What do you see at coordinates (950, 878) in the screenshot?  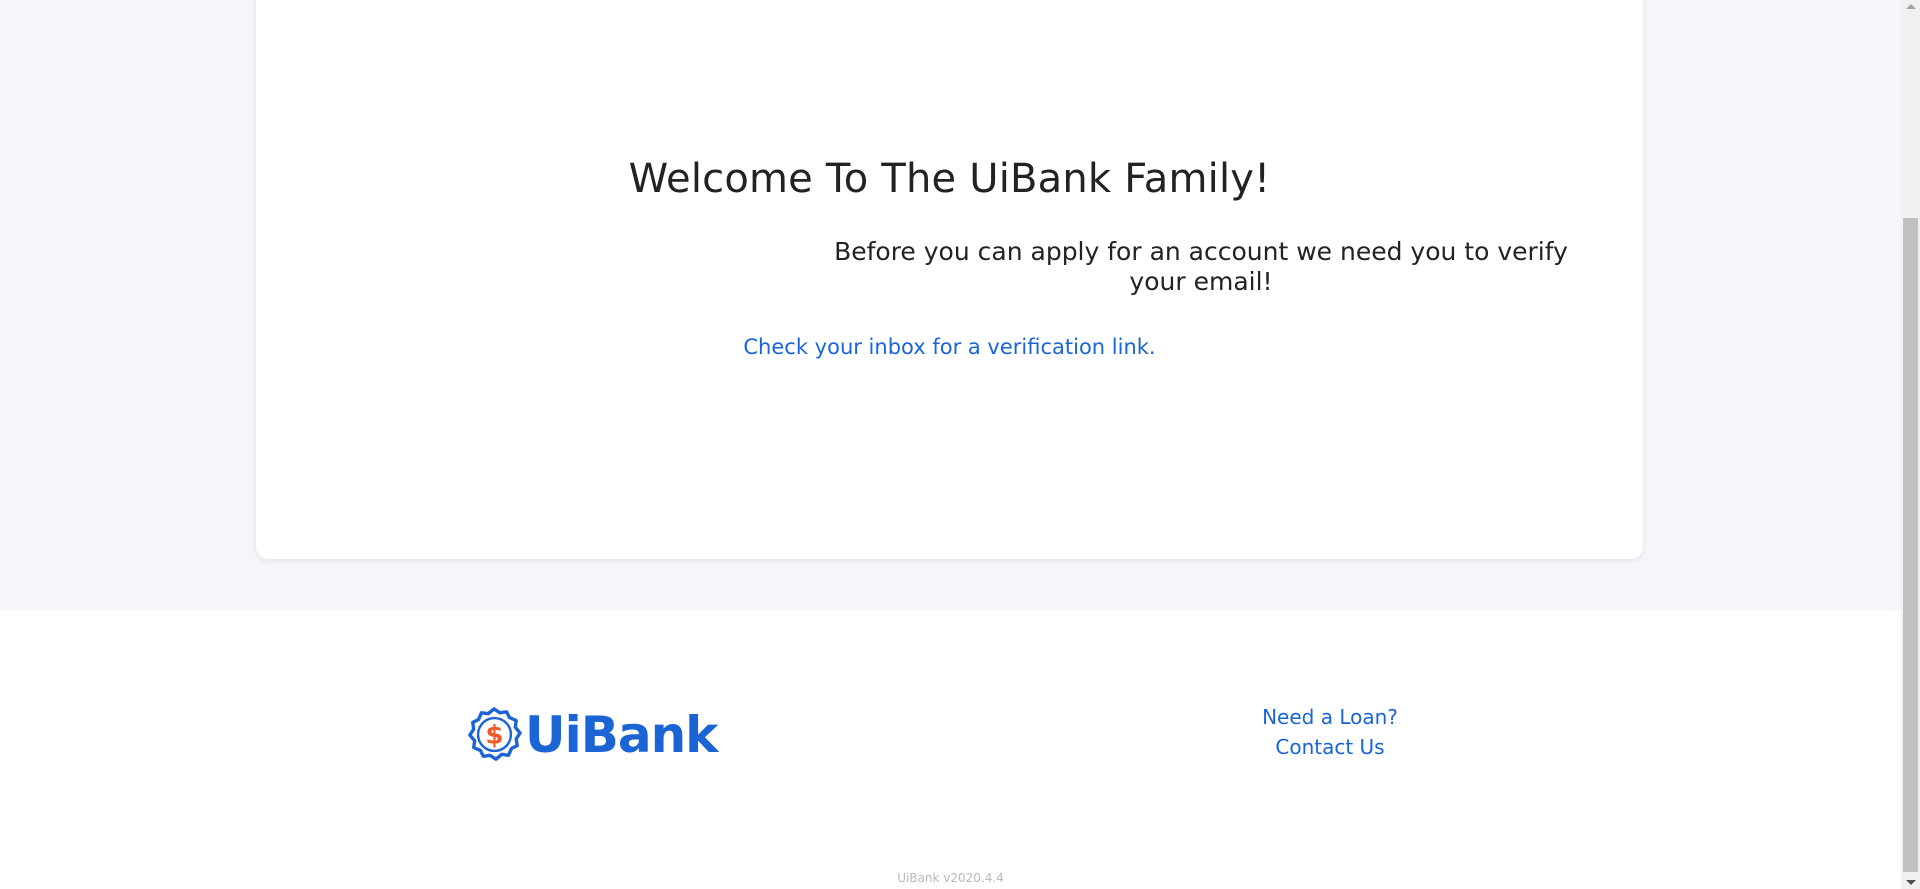 I see `version-label: UiBank v2020.4.4` at bounding box center [950, 878].